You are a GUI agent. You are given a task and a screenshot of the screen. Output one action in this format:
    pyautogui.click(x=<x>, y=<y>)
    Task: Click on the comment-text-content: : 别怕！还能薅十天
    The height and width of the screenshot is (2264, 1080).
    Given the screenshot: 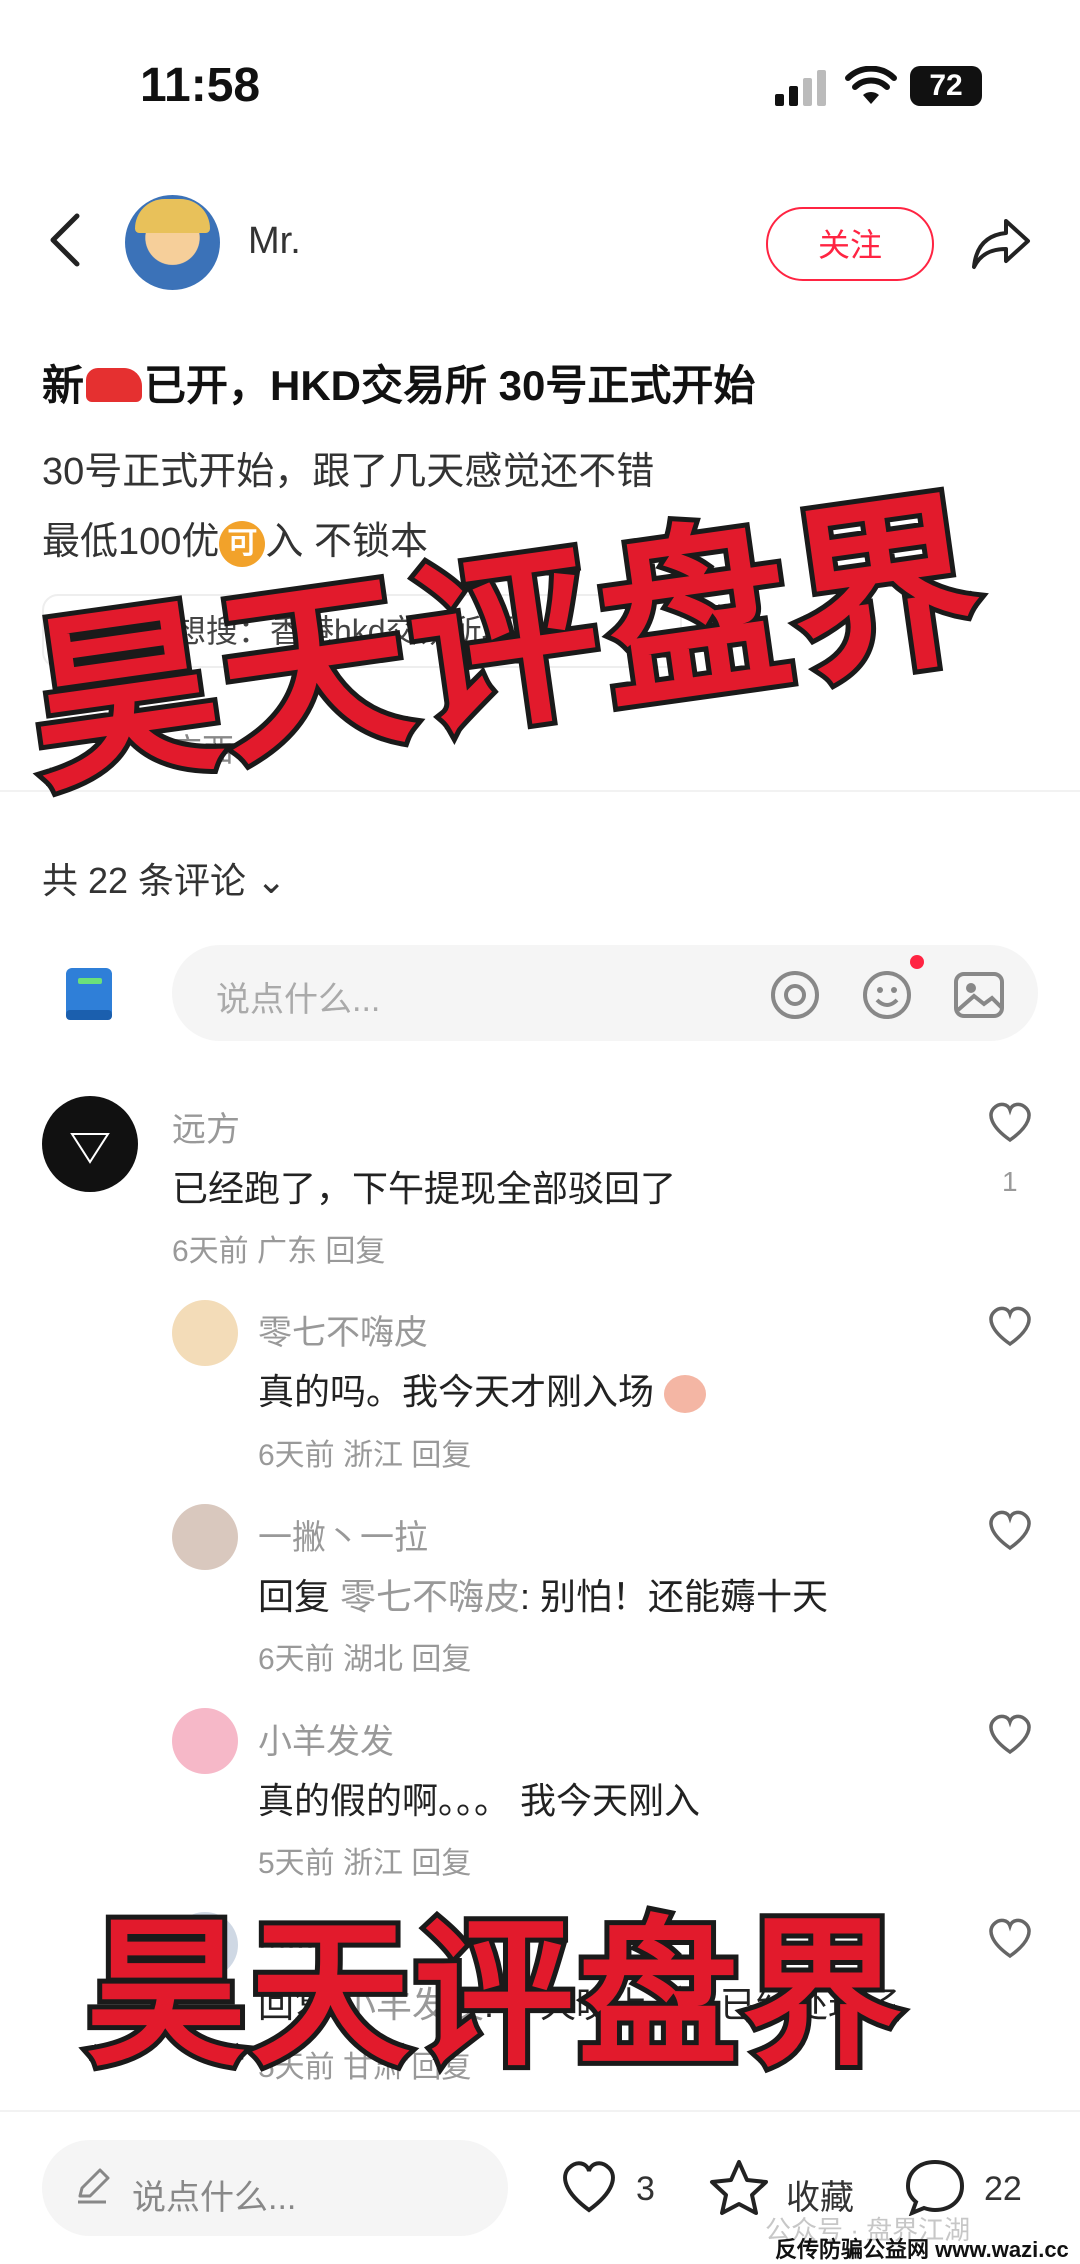 What is the action you would take?
    pyautogui.click(x=674, y=1596)
    